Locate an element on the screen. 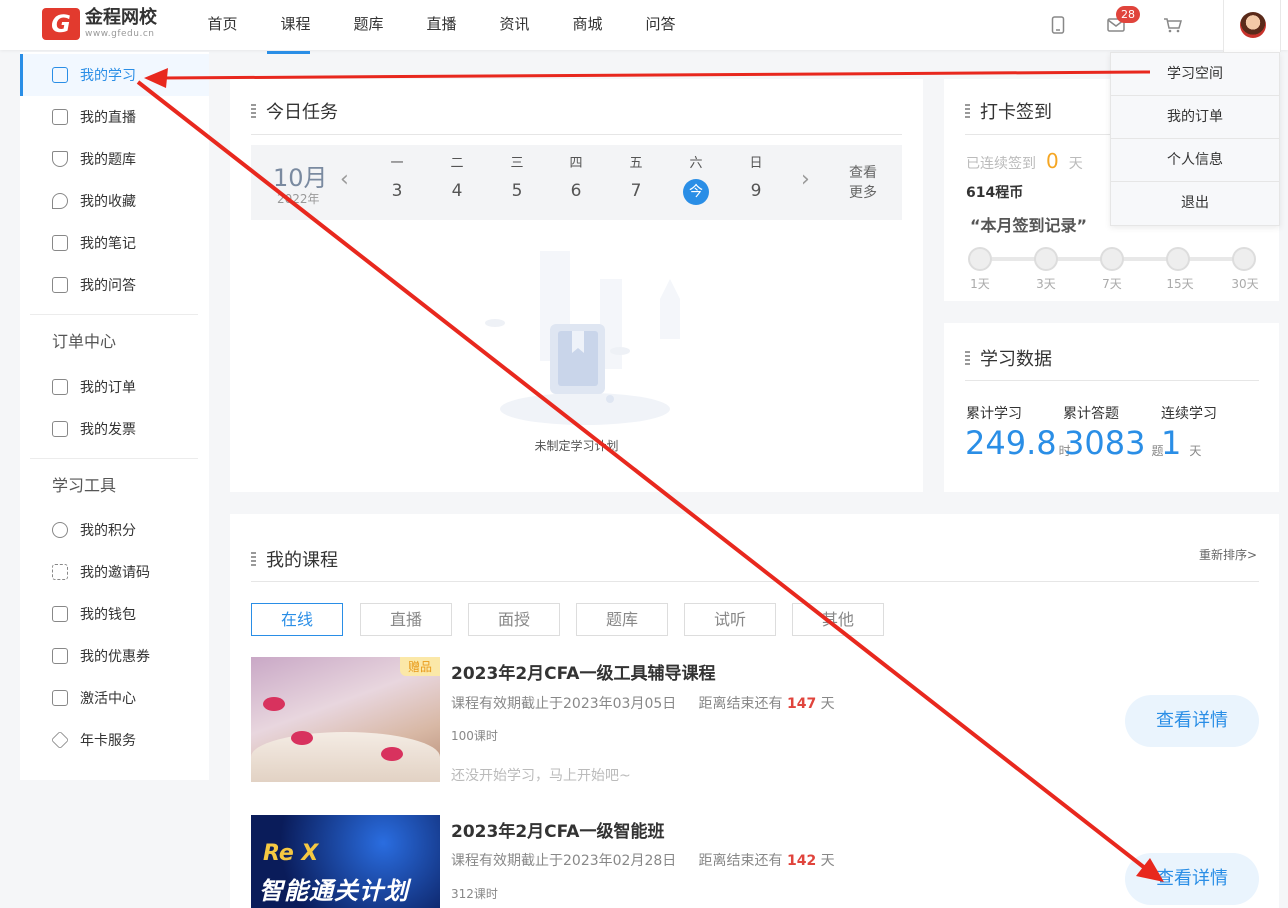  sidebar-item-my-question-bank: 我的题库 is located at coordinates (114, 159).